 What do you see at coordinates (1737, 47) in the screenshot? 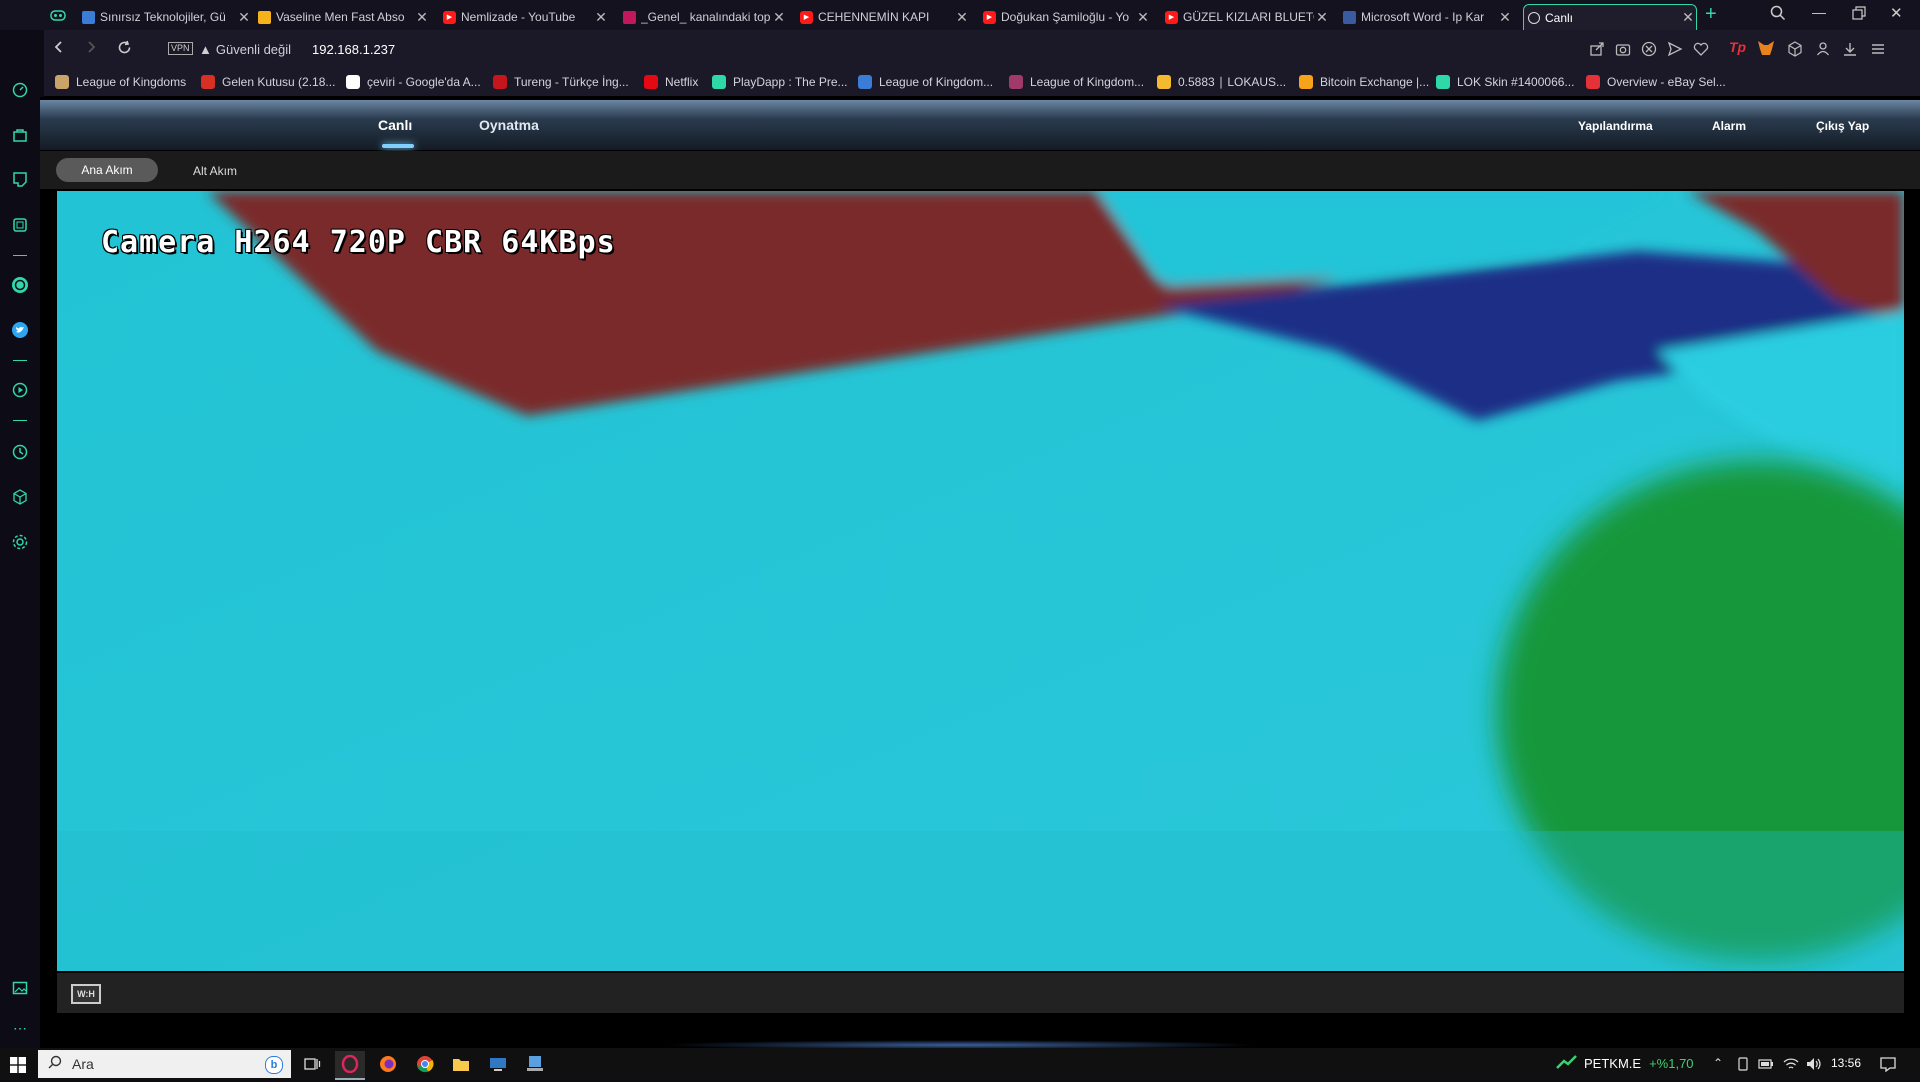
I see `extension-tp-icon: Tp` at bounding box center [1737, 47].